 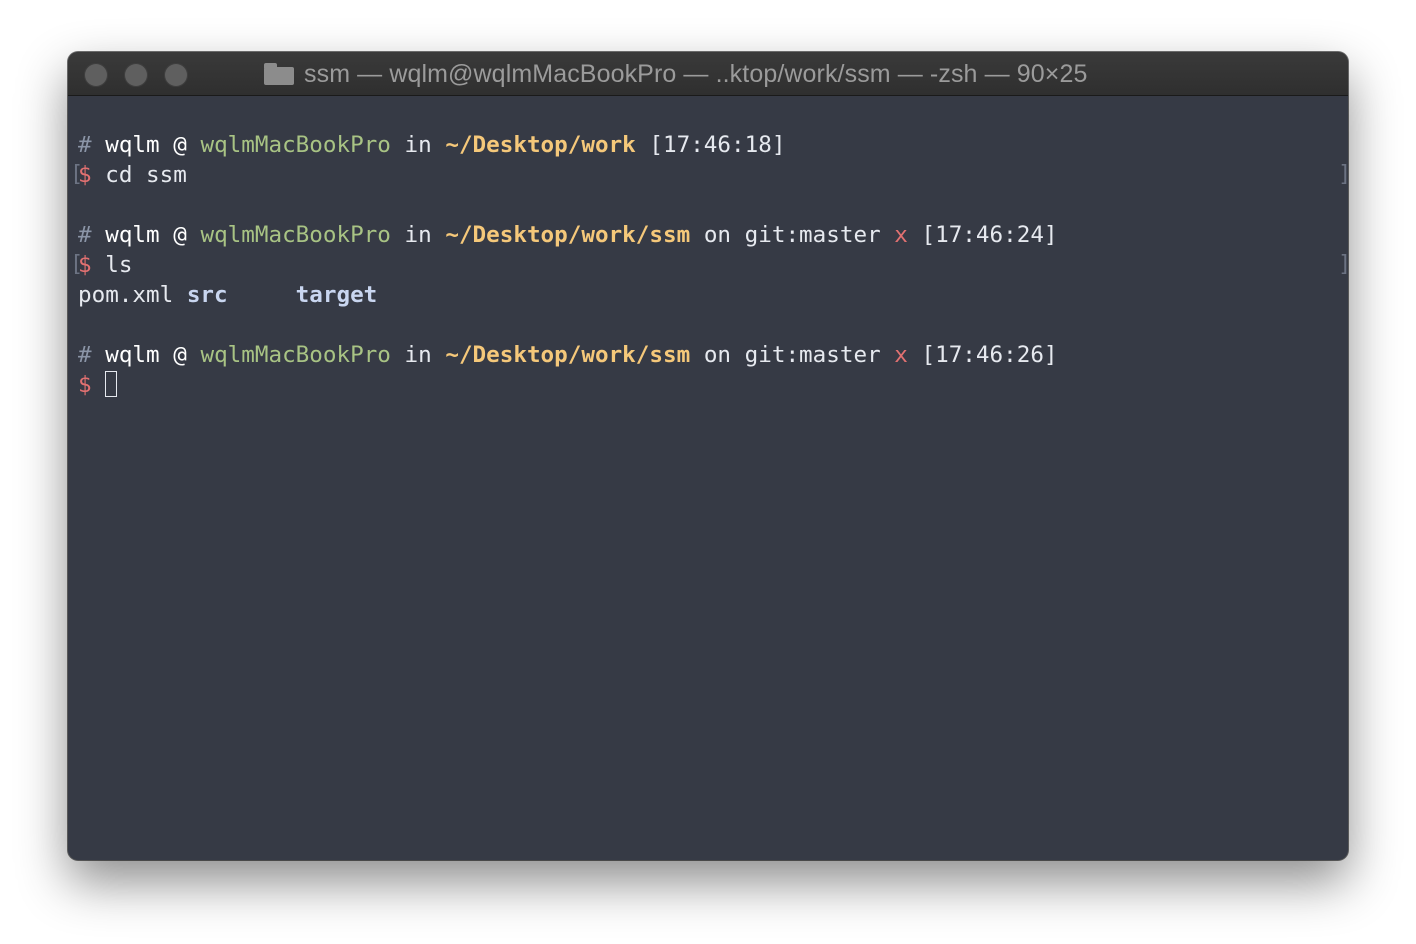 I want to click on command-line: $ ls, so click(x=105, y=265).